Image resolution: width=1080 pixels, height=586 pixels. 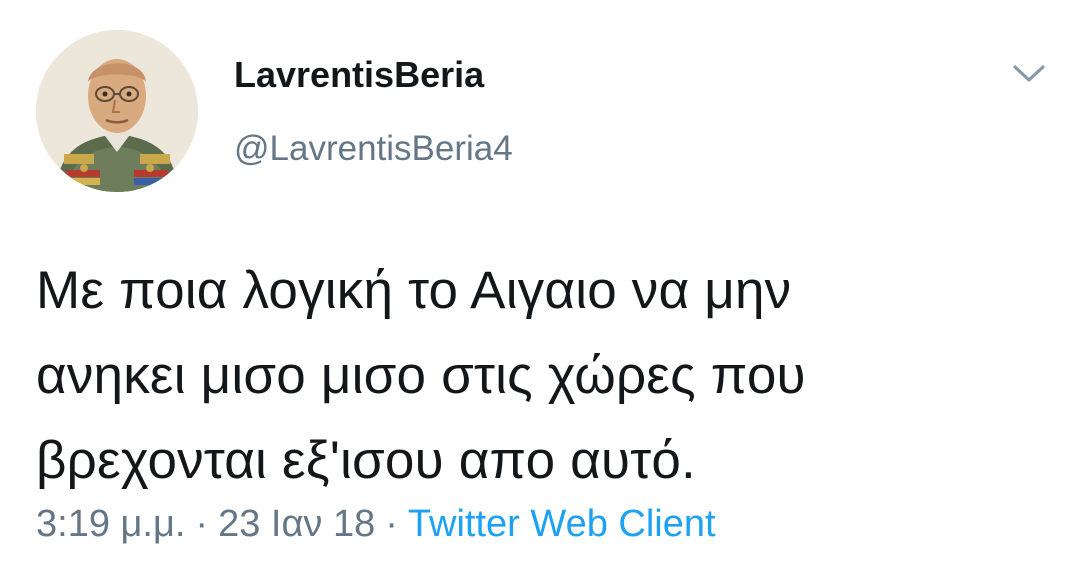 I want to click on chevron-down-icon, so click(x=1029, y=73).